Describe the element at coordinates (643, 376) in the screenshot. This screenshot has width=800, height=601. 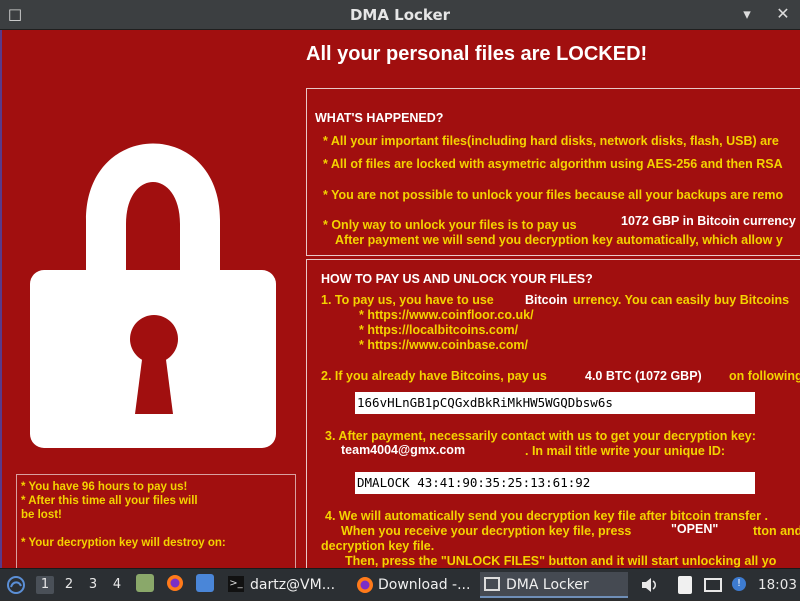
I see `btc-amount: 4.0 BTC (1072 GBP)` at that location.